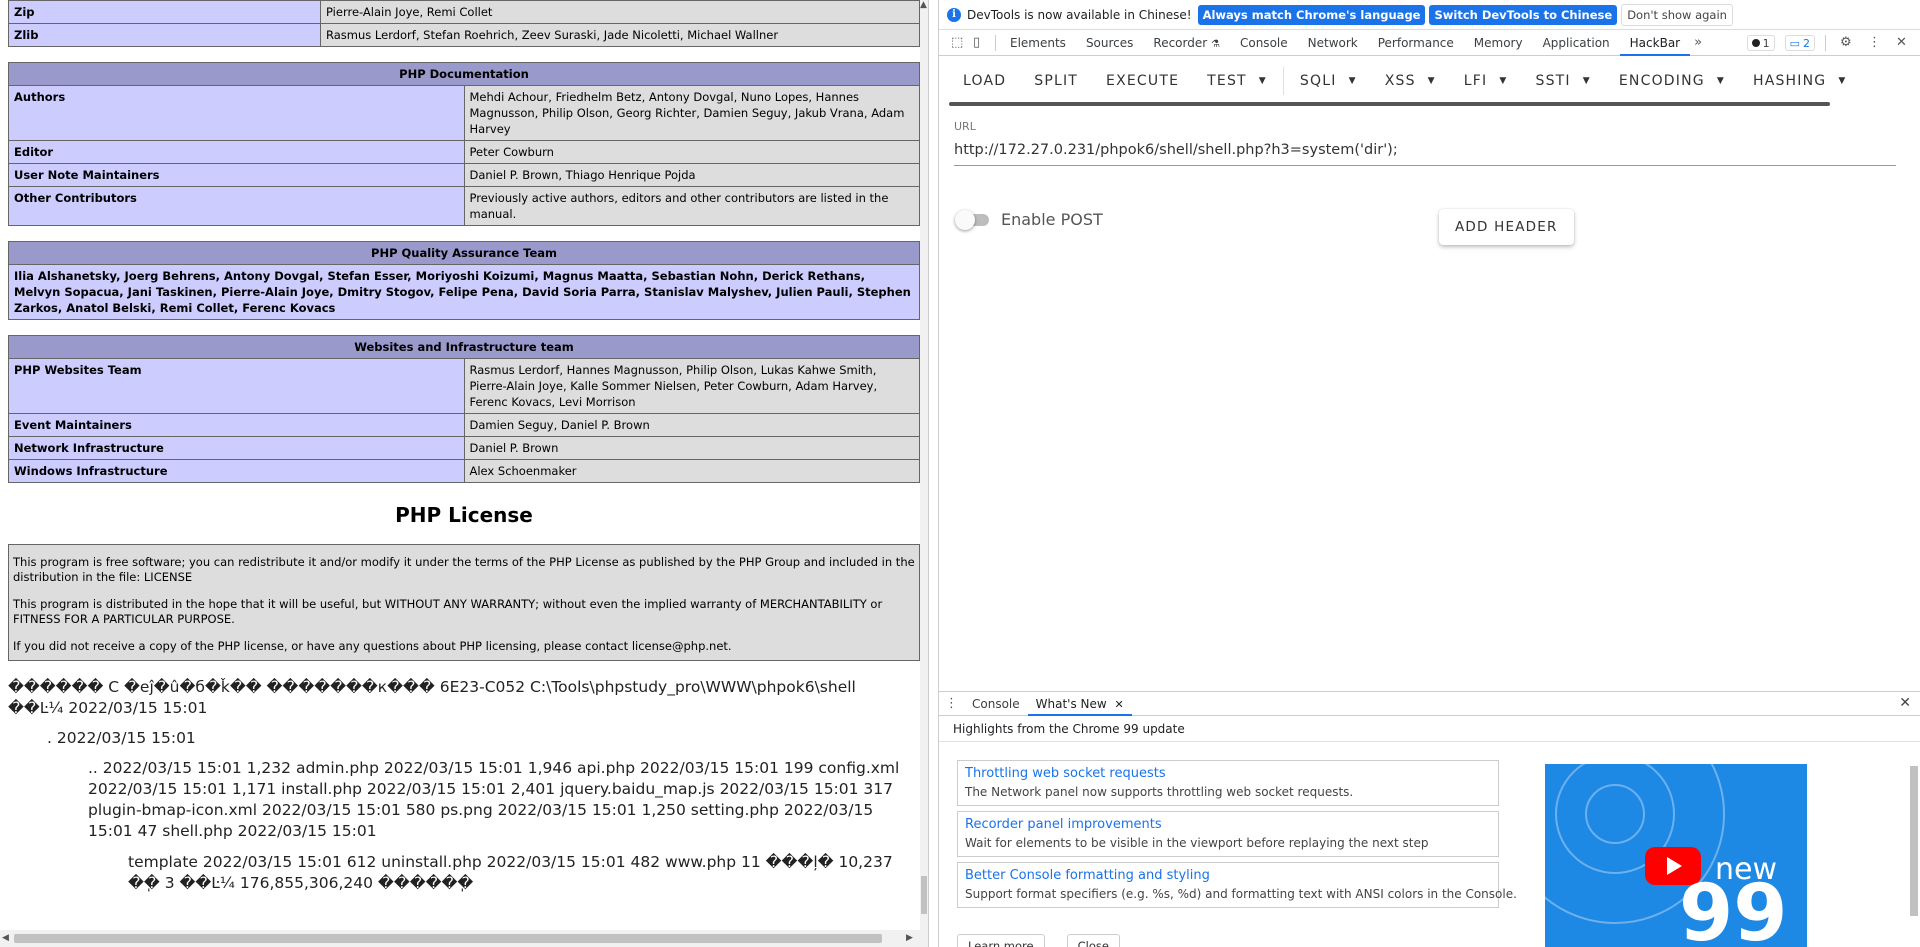 The width and height of the screenshot is (1920, 947). Describe the element at coordinates (1001, 940) in the screenshot. I see `learn-more-button: Learn more` at that location.